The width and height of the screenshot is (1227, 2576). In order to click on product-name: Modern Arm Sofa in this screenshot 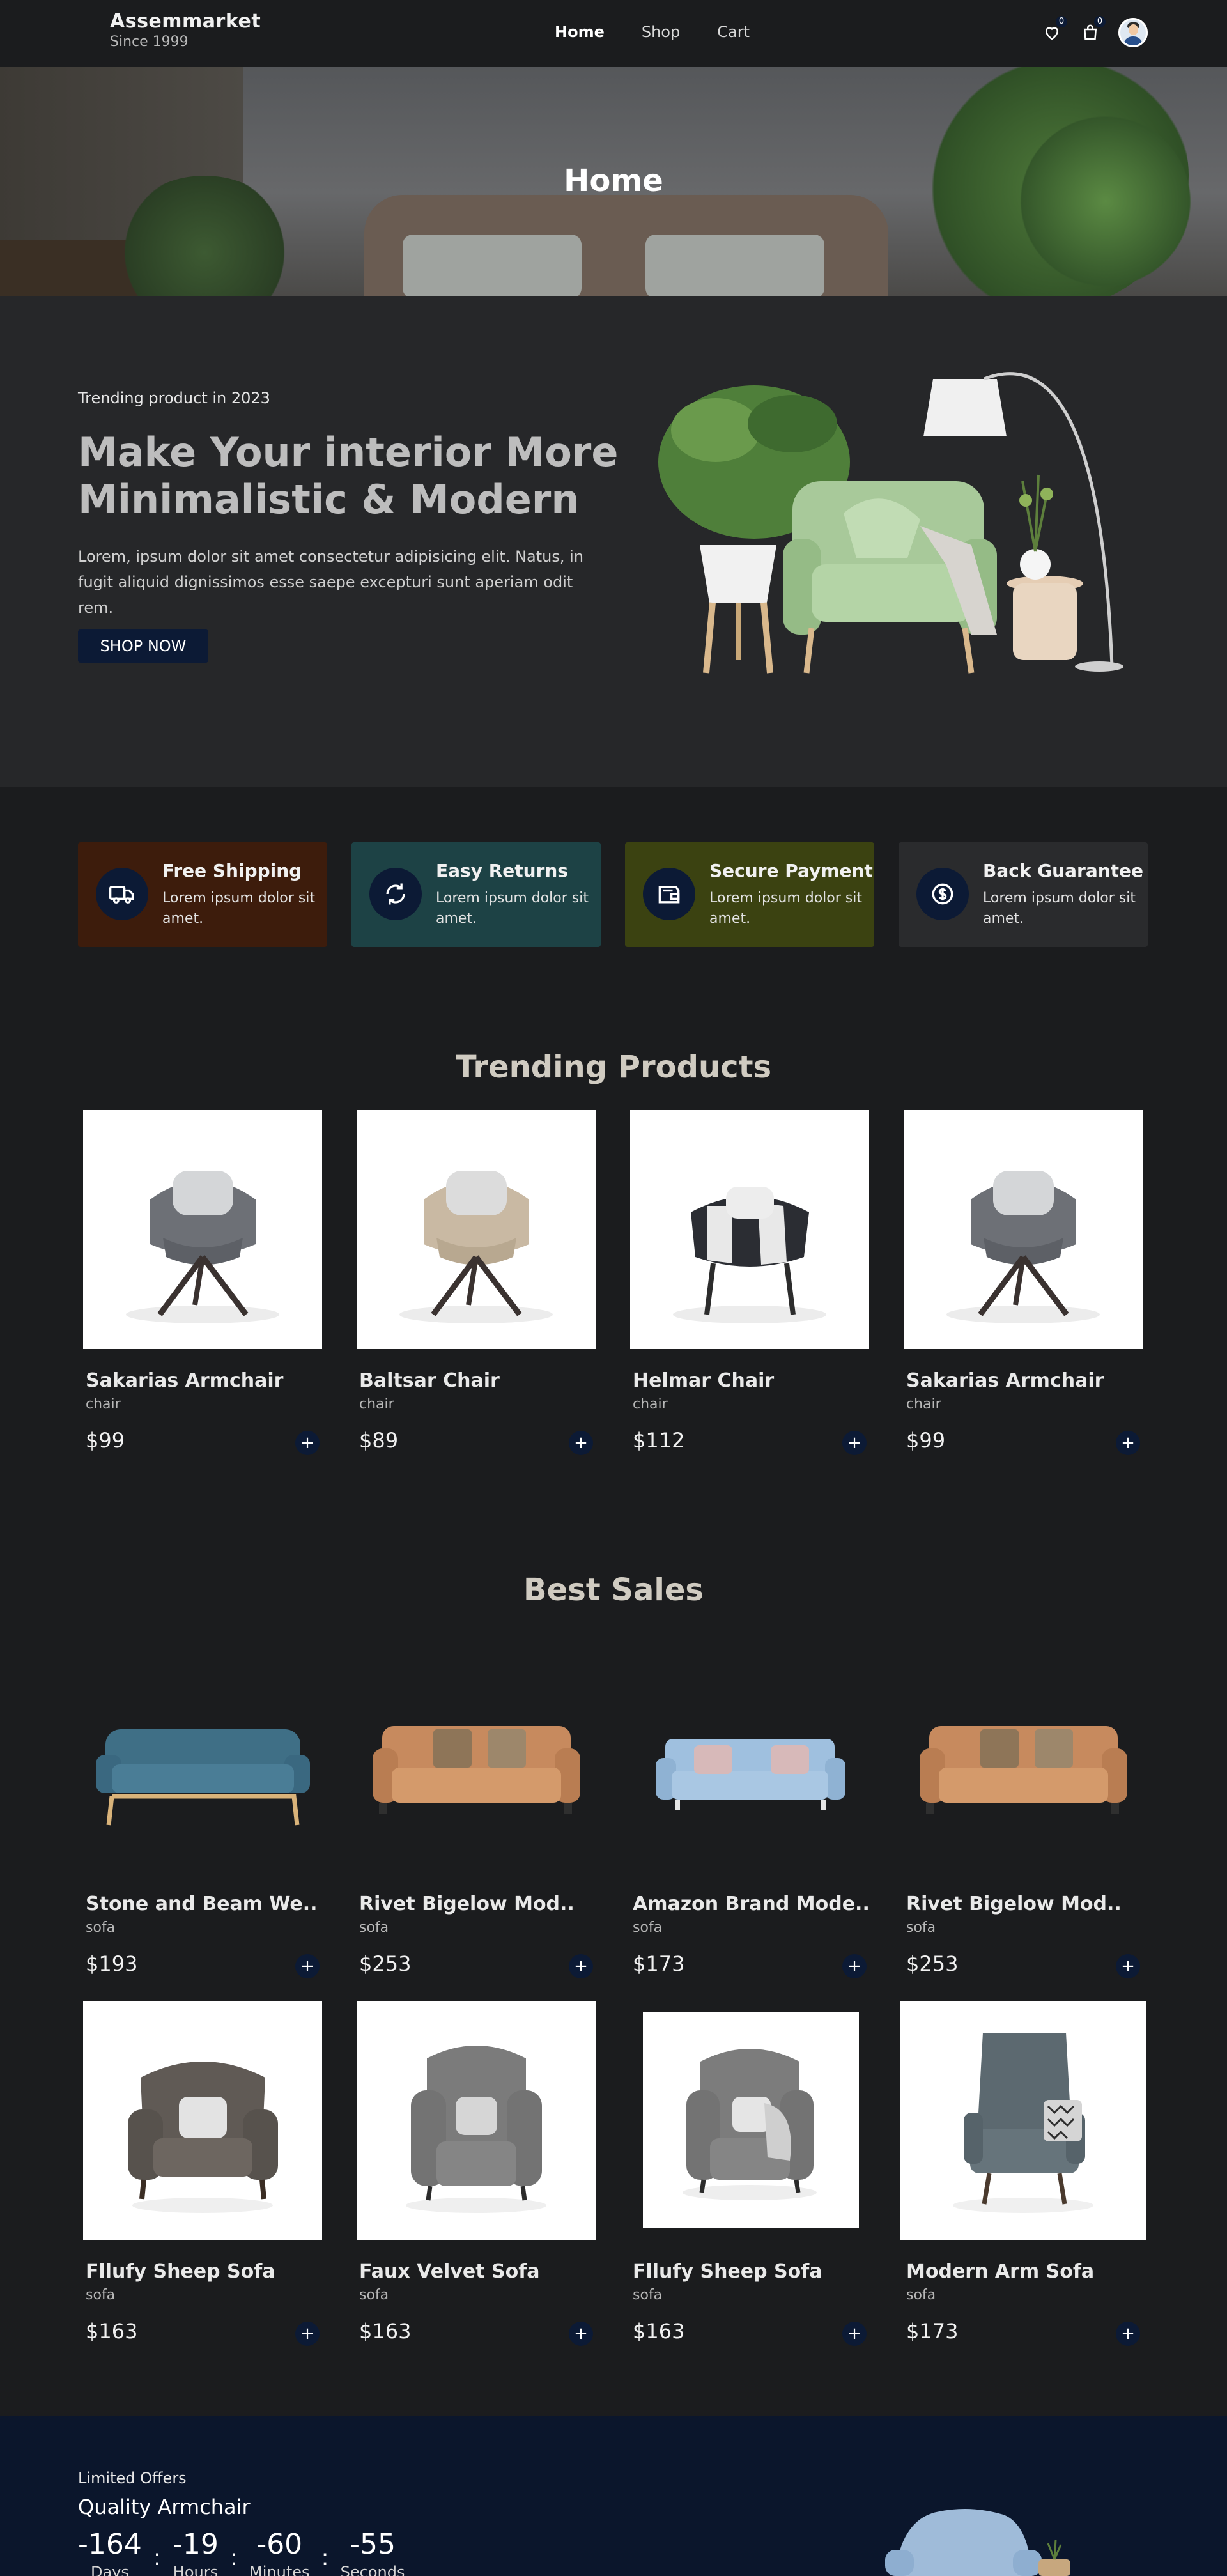, I will do `click(1000, 2271)`.